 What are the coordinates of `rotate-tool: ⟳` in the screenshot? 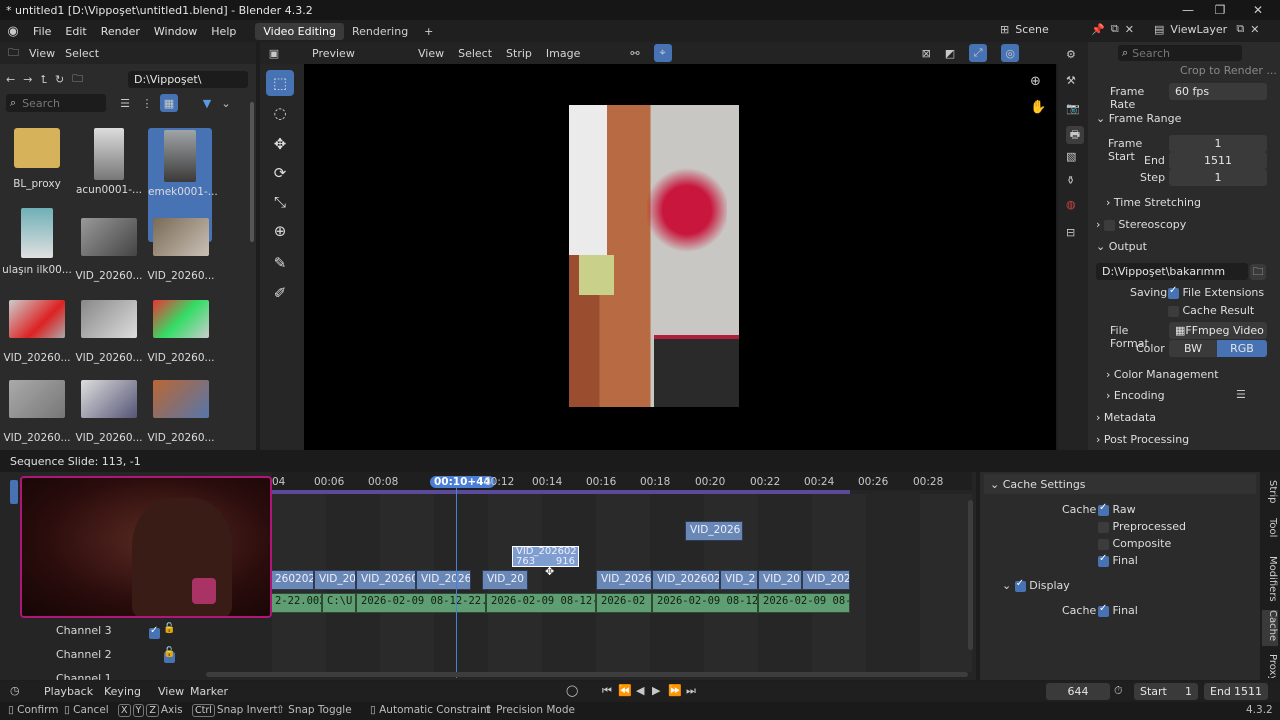 It's located at (280, 173).